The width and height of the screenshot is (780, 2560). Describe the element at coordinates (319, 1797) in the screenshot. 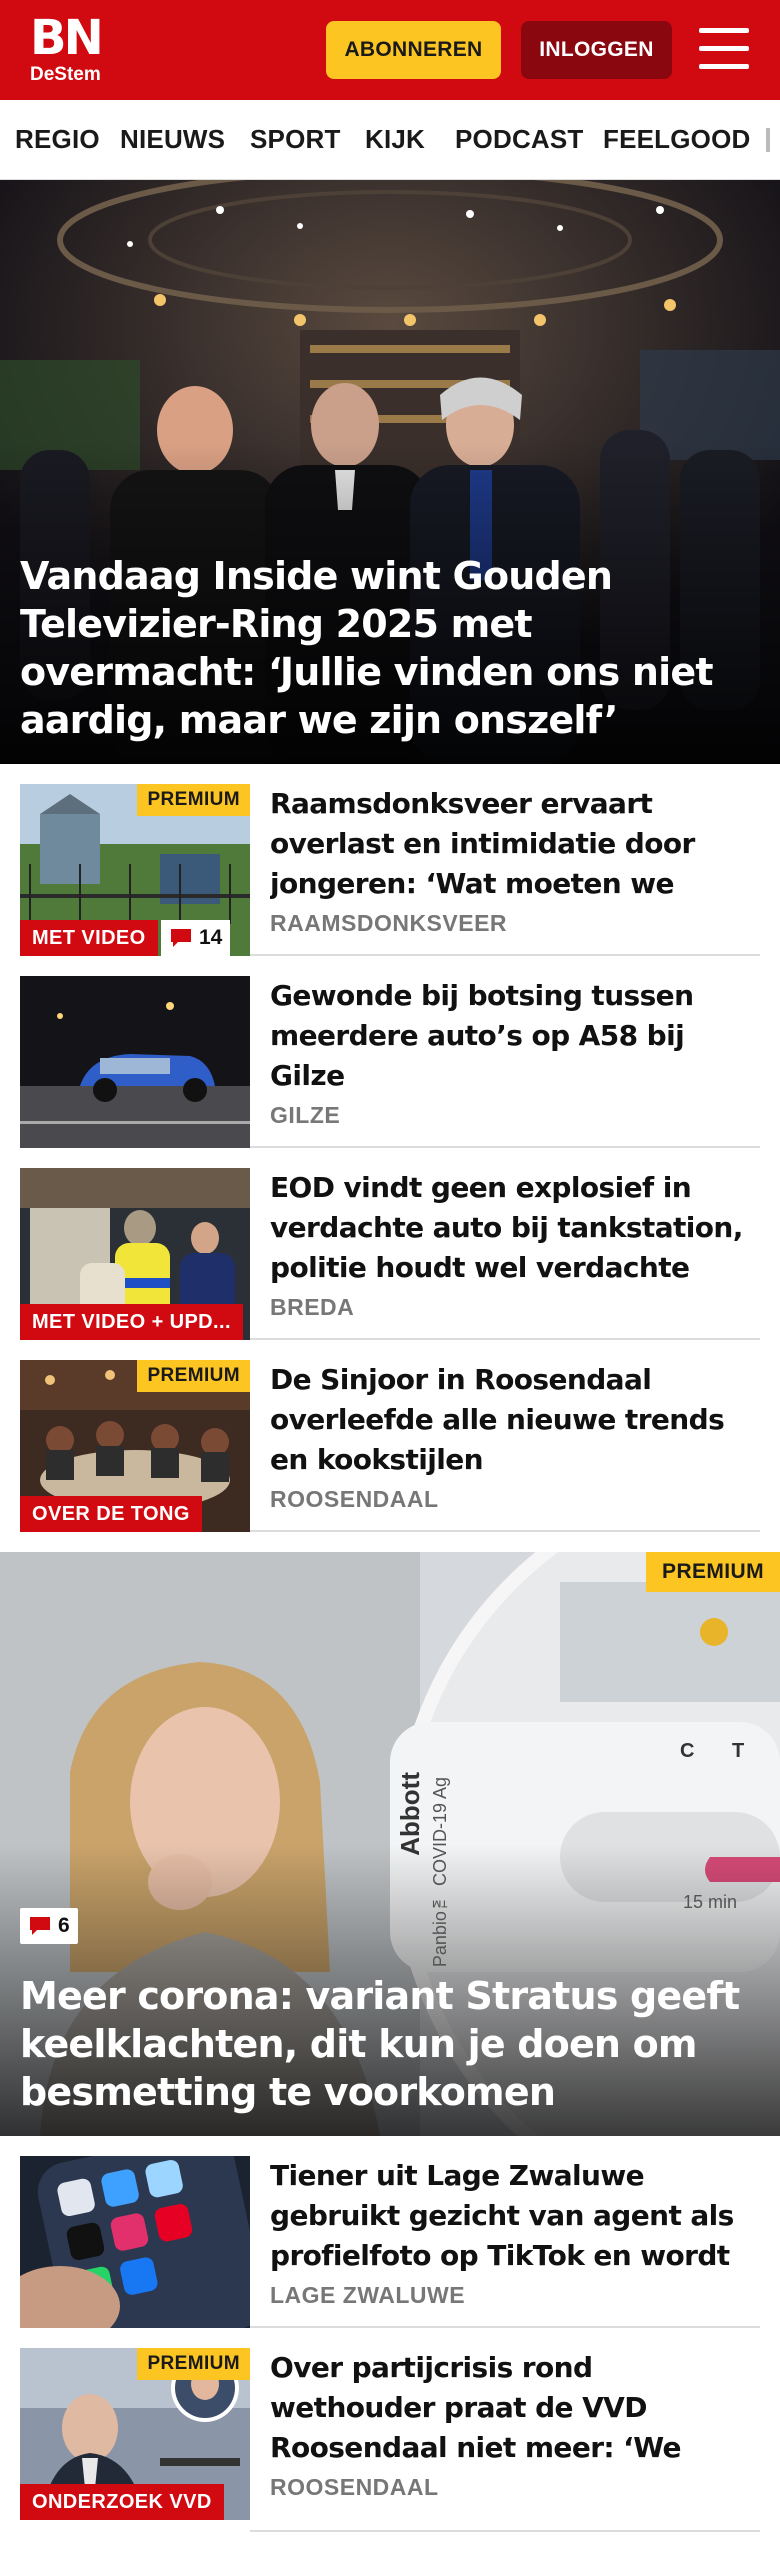

I see `test-label` at that location.